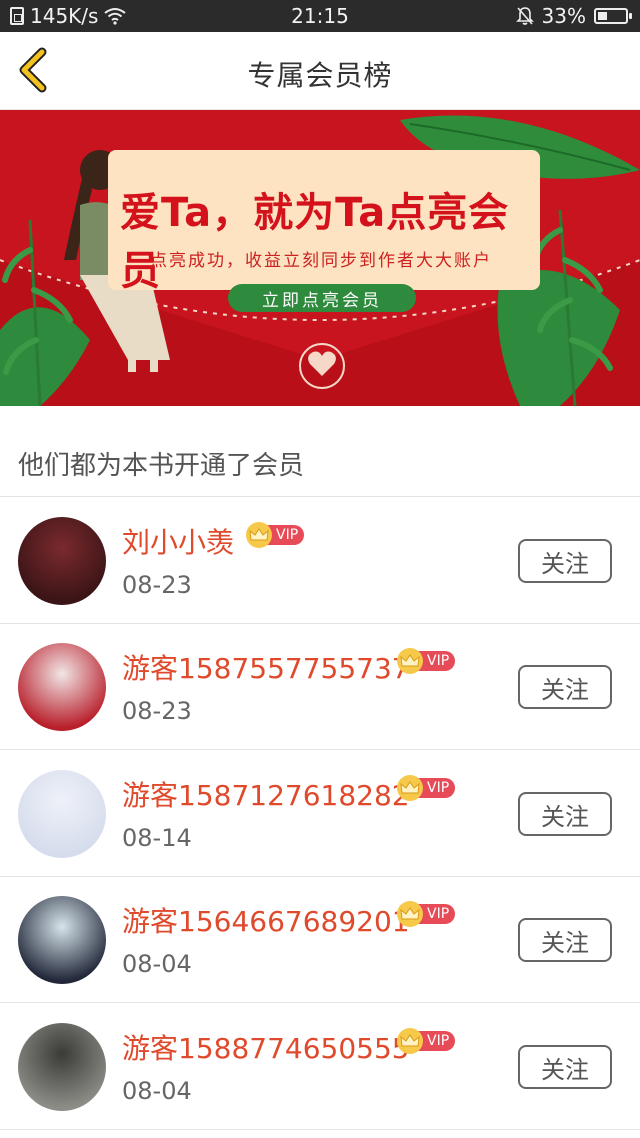 The height and width of the screenshot is (1138, 640). I want to click on list-item: 刘小小羡 VIP 08-23 关注, so click(320, 560).